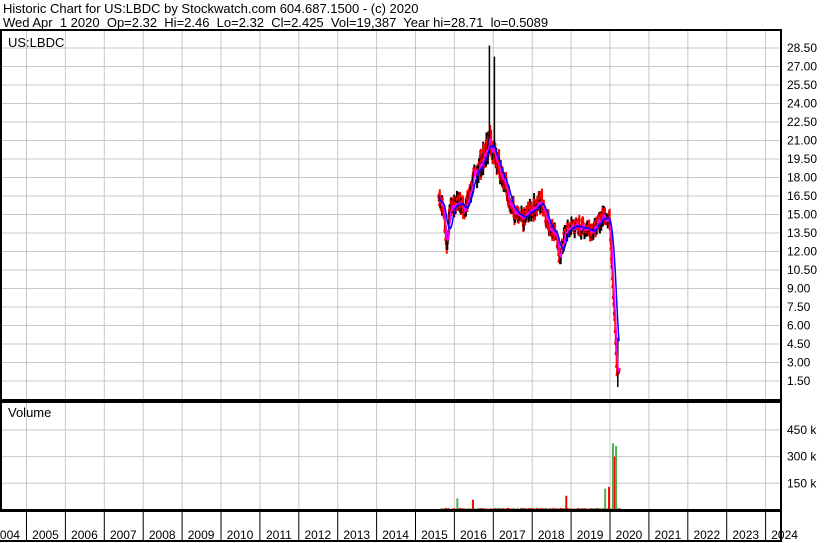 Image resolution: width=830 pixels, height=543 pixels. I want to click on volume-tick-label: 150 k, so click(802, 483).